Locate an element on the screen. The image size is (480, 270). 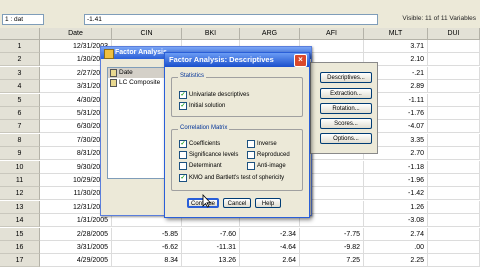
mlt-cell: -3.08 is located at coordinates (396, 221).